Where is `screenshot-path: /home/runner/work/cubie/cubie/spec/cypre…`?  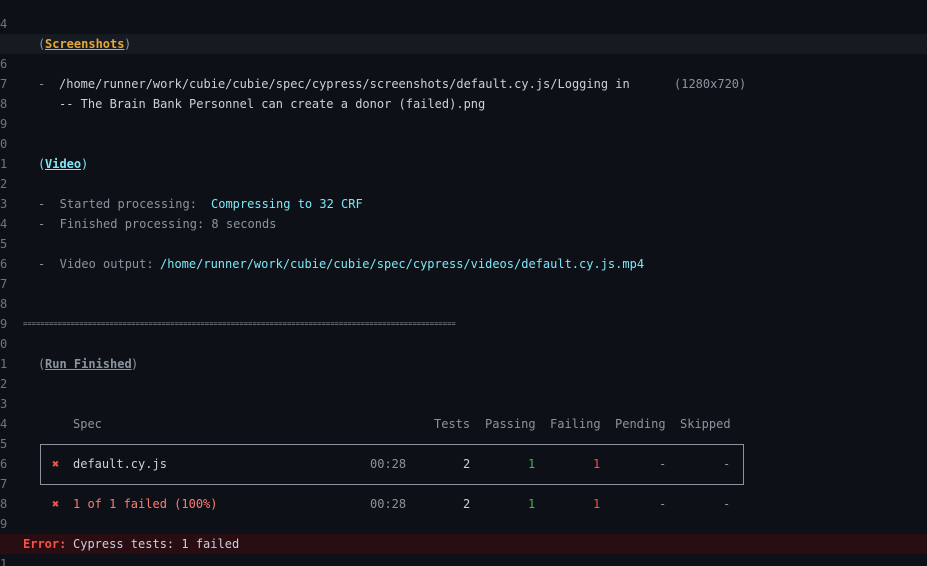
screenshot-path: /home/runner/work/cubie/cubie/spec/cypre… is located at coordinates (344, 84).